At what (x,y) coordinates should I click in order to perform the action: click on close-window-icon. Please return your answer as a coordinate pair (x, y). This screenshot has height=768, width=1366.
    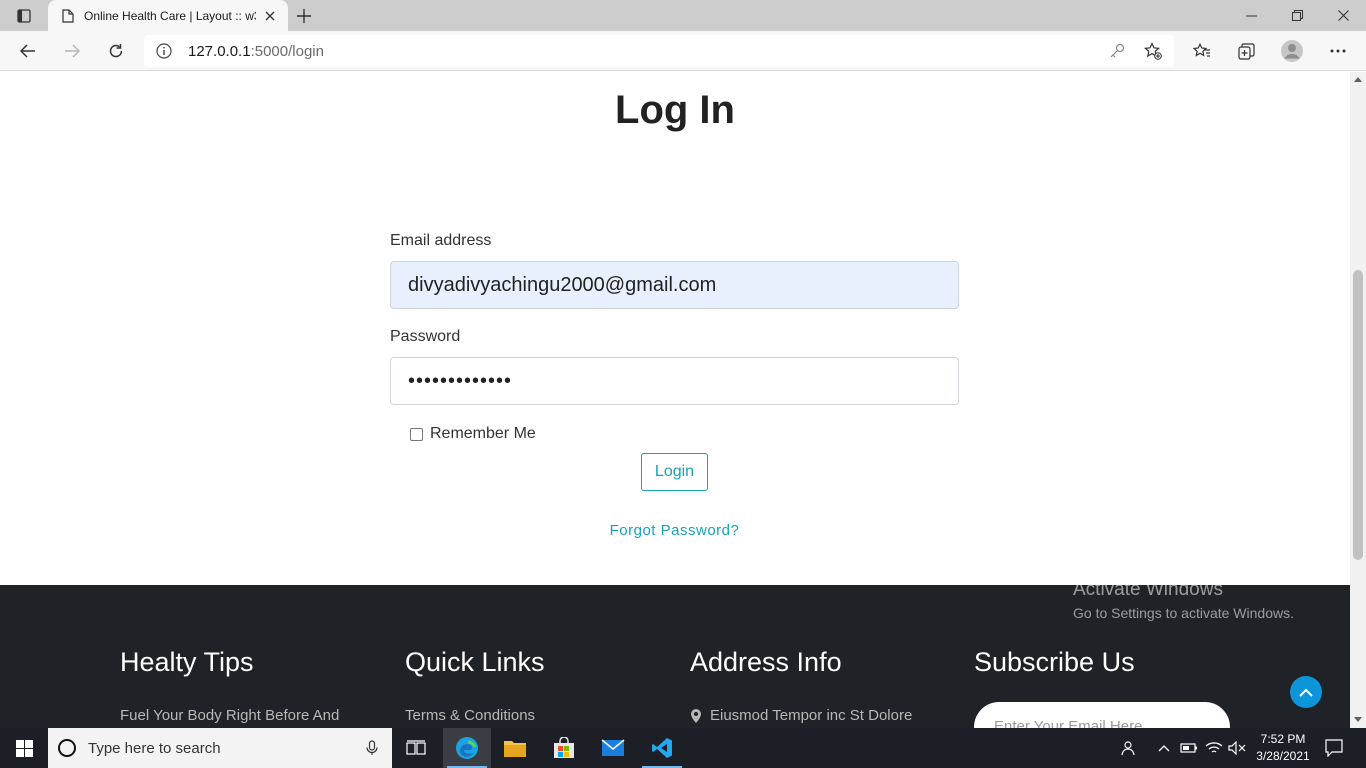
    Looking at the image, I should click on (1343, 15).